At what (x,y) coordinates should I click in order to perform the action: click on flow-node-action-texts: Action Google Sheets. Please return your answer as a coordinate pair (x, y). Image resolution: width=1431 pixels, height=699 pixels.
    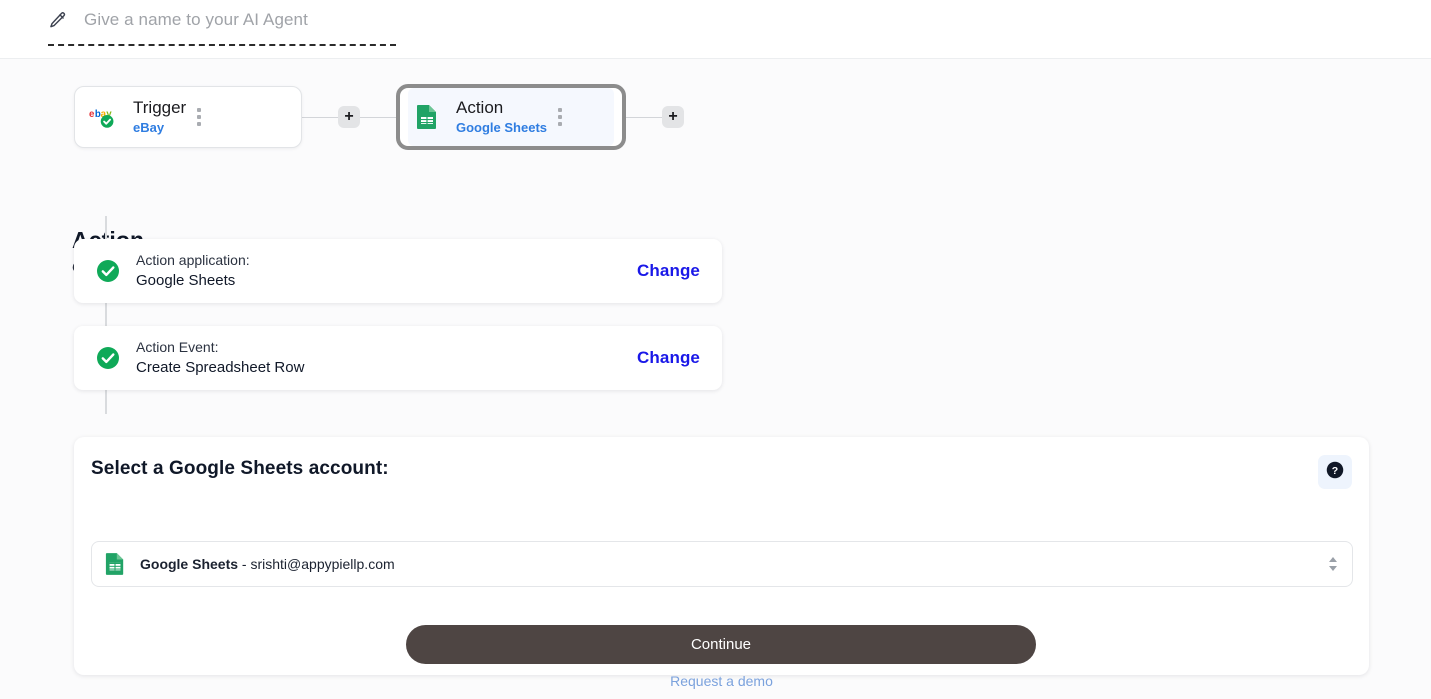
    Looking at the image, I should click on (501, 117).